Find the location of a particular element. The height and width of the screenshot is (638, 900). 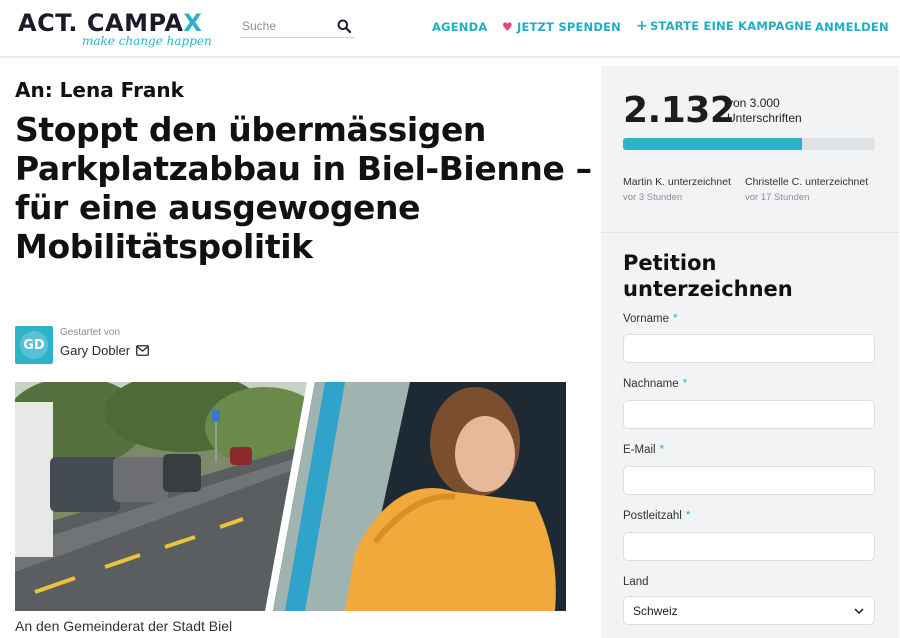

avatar: GD is located at coordinates (34, 345).